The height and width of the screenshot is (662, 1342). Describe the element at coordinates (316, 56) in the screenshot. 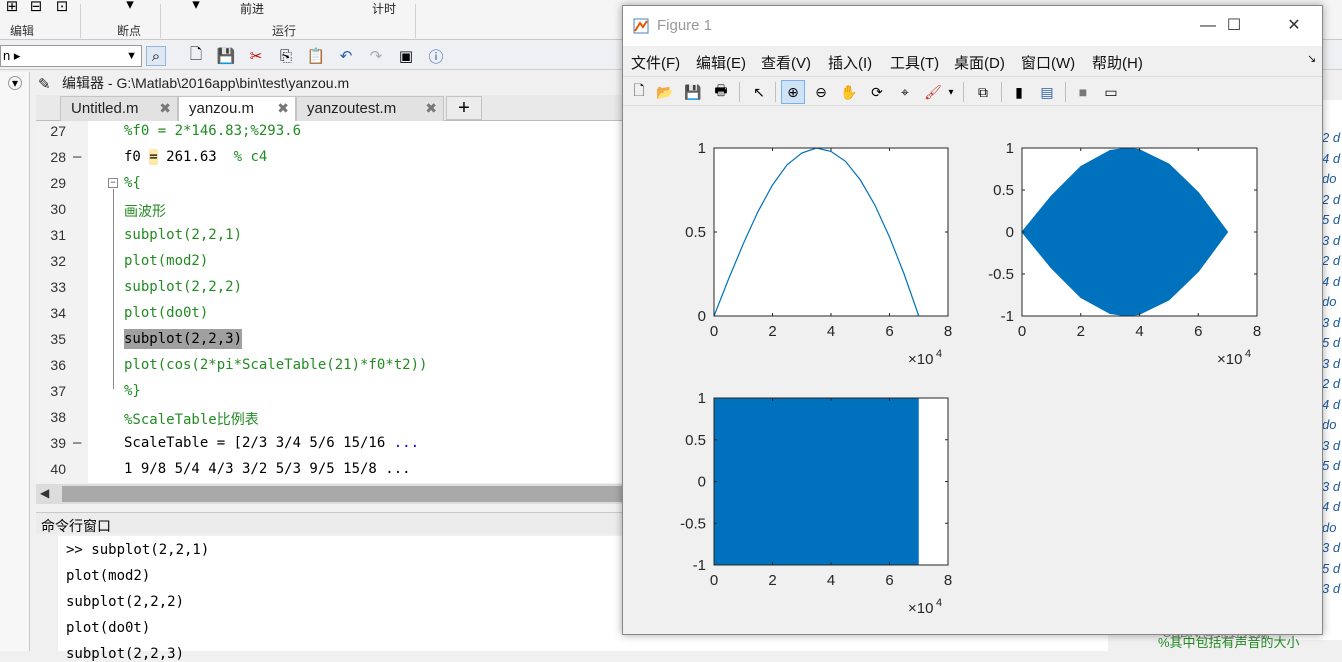

I see `paste-icon: 📋` at that location.